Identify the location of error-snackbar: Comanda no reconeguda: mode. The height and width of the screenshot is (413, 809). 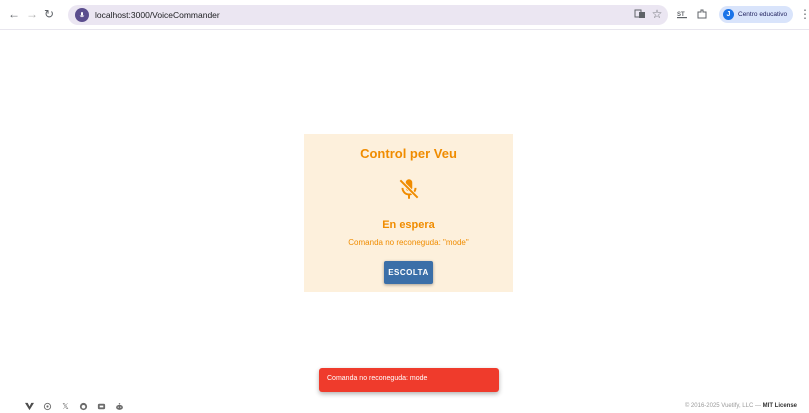
(409, 380).